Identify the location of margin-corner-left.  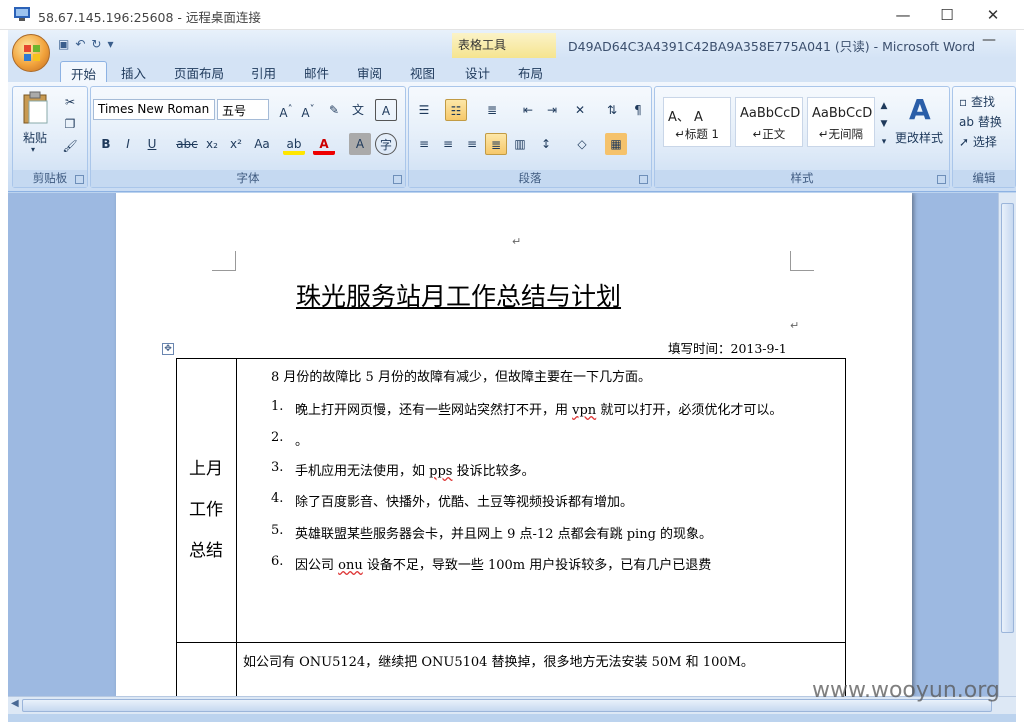
(224, 261).